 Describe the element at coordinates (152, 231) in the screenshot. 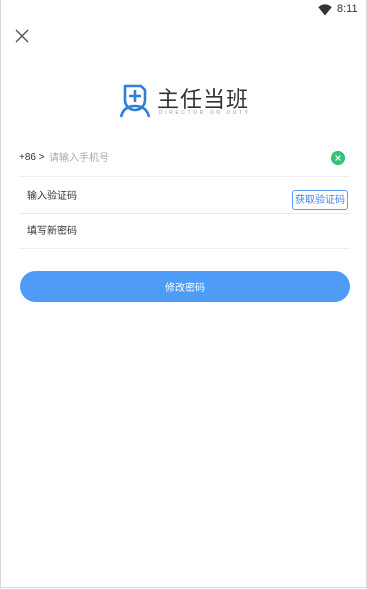

I see `new-password-input` at that location.